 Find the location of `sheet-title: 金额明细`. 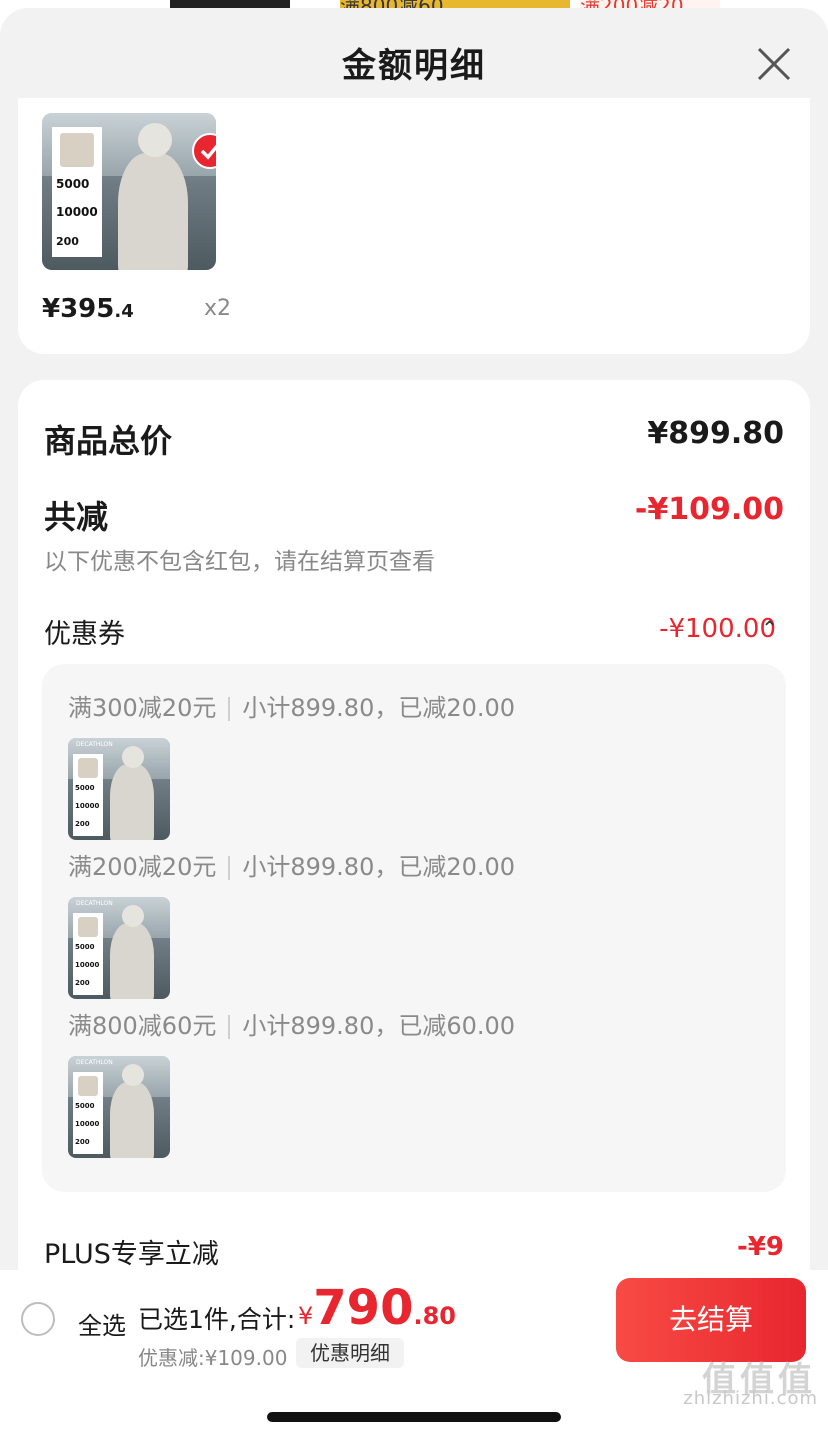

sheet-title: 金额明细 is located at coordinates (414, 66).